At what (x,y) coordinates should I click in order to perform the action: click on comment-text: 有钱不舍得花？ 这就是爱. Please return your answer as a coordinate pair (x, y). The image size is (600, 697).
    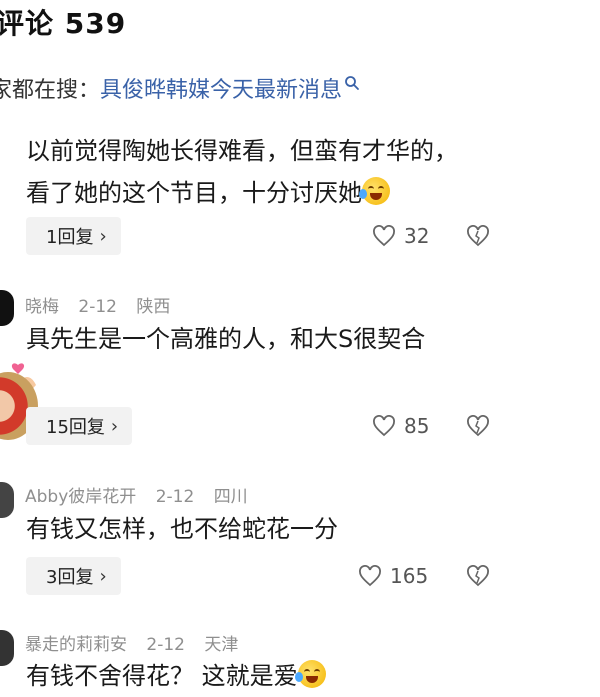
    Looking at the image, I should click on (176, 676).